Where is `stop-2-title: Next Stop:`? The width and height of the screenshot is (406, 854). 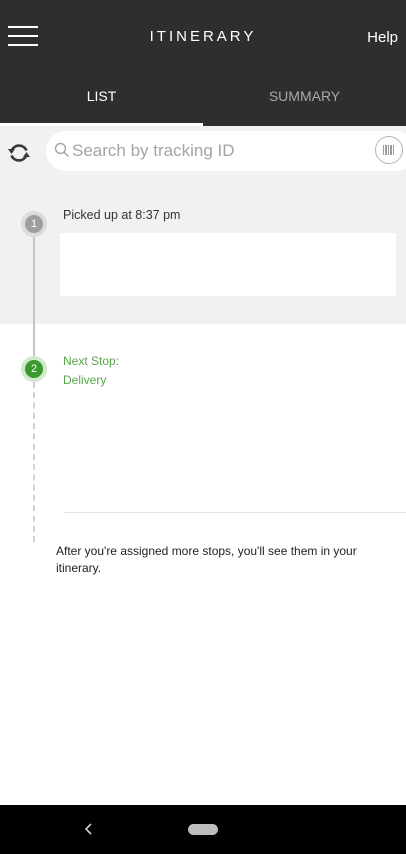 stop-2-title: Next Stop: is located at coordinates (91, 361).